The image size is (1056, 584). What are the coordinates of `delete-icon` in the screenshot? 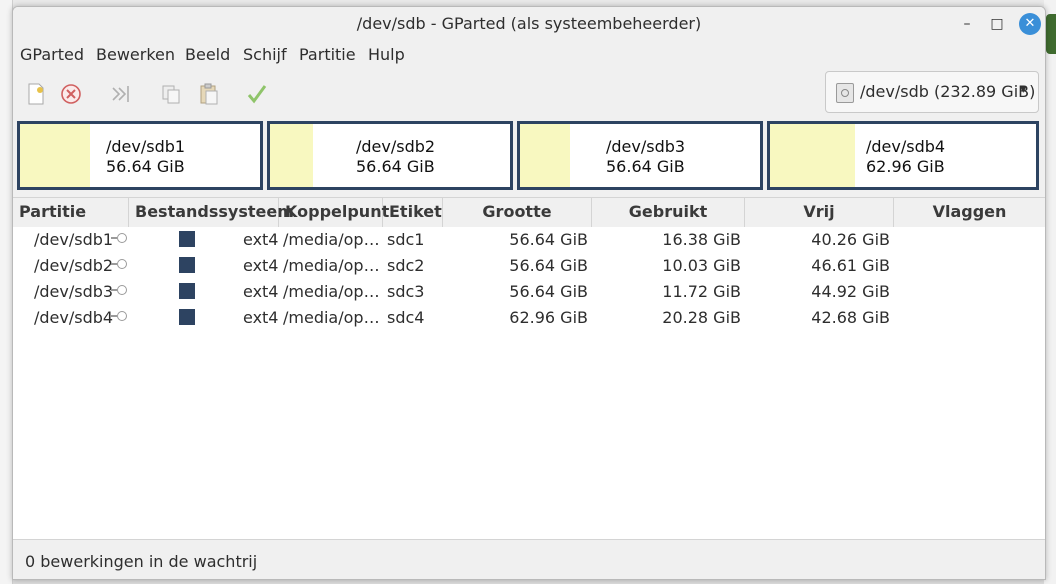 It's located at (71, 94).